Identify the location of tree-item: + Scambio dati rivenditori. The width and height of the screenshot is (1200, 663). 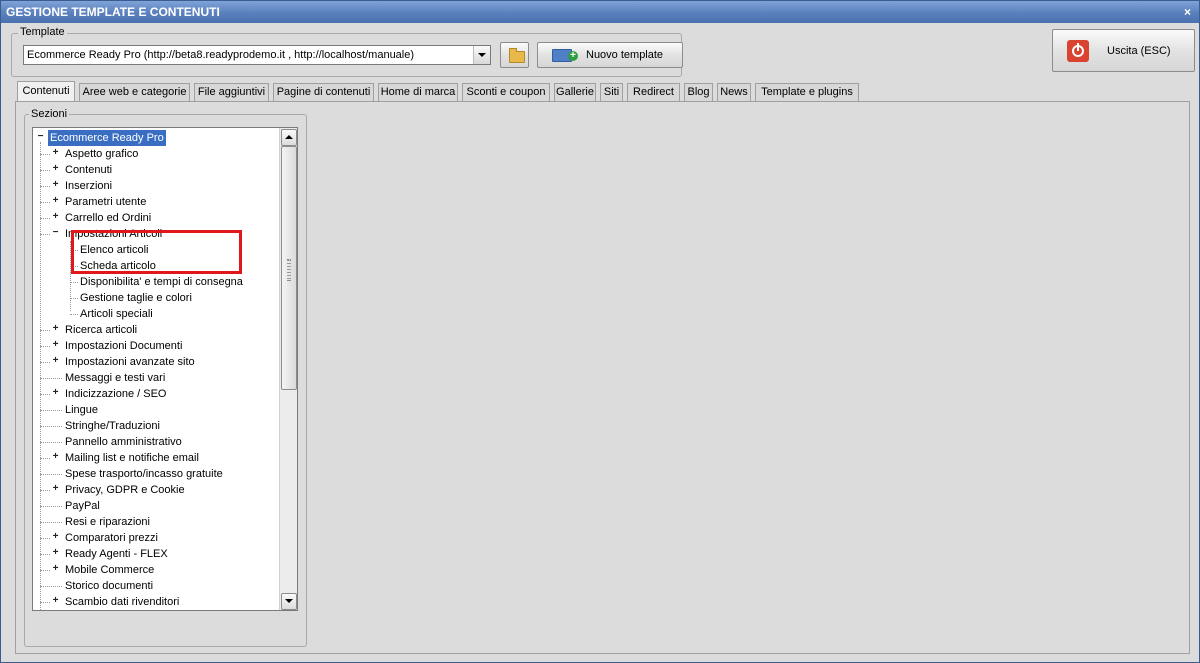
(157, 602).